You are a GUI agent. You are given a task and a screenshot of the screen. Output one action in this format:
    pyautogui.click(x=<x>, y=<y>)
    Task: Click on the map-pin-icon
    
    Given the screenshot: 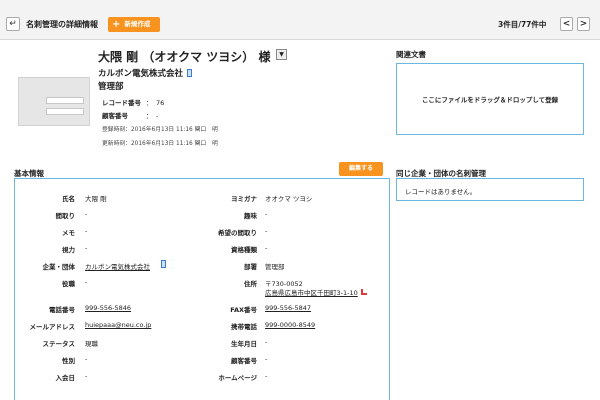 What is the action you would take?
    pyautogui.click(x=363, y=292)
    